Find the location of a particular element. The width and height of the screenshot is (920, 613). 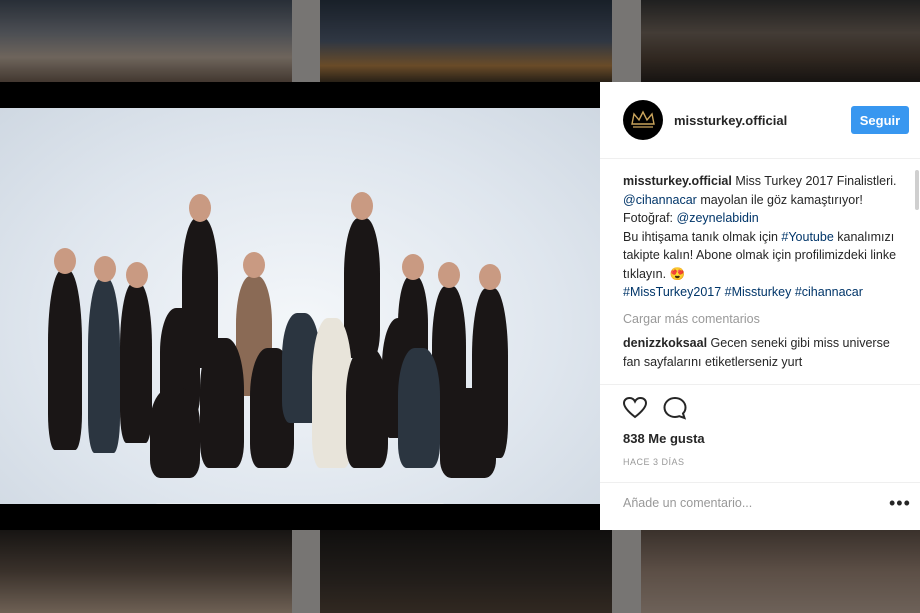

comments-scrollbar is located at coordinates (917, 190).